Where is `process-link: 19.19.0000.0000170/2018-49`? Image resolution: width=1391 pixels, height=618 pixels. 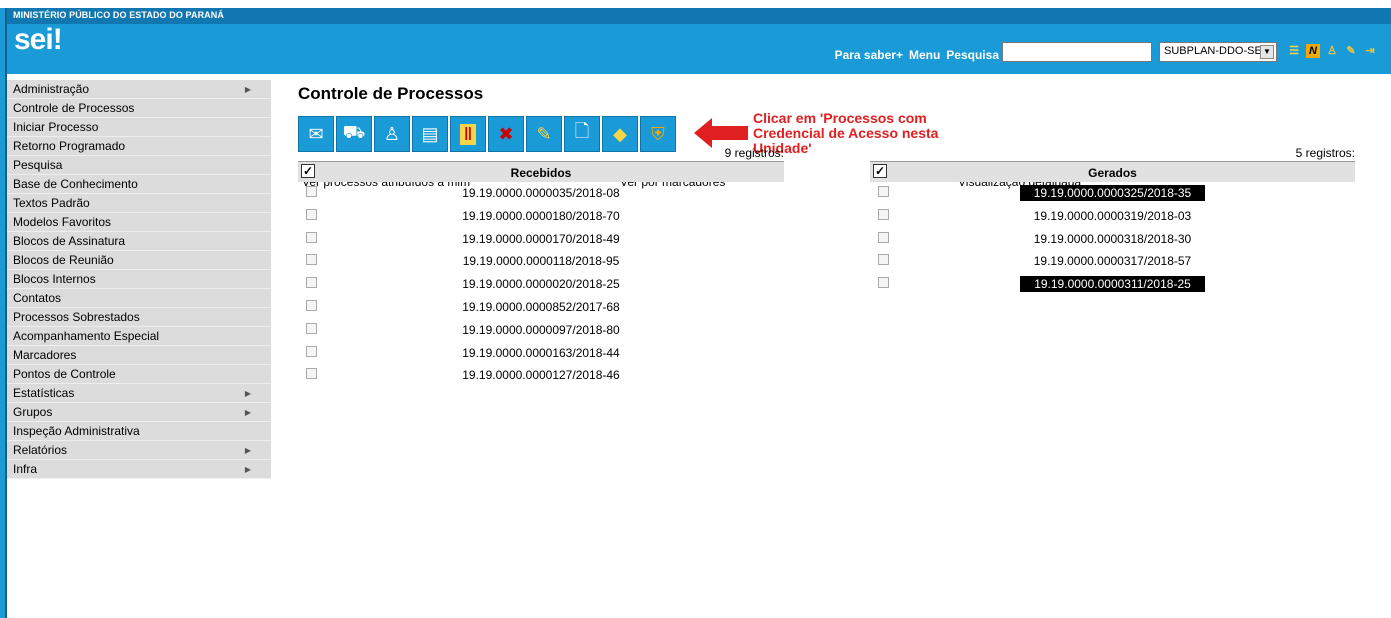 process-link: 19.19.0000.0000170/2018-49 is located at coordinates (541, 239).